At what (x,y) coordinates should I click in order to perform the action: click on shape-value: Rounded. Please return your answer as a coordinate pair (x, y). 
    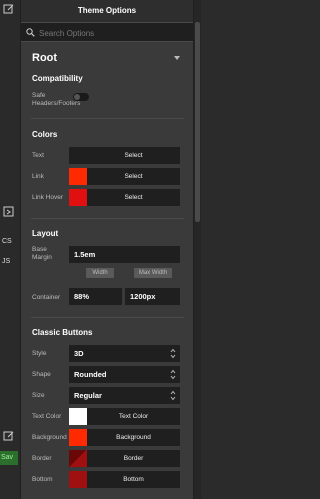
    Looking at the image, I should click on (90, 374).